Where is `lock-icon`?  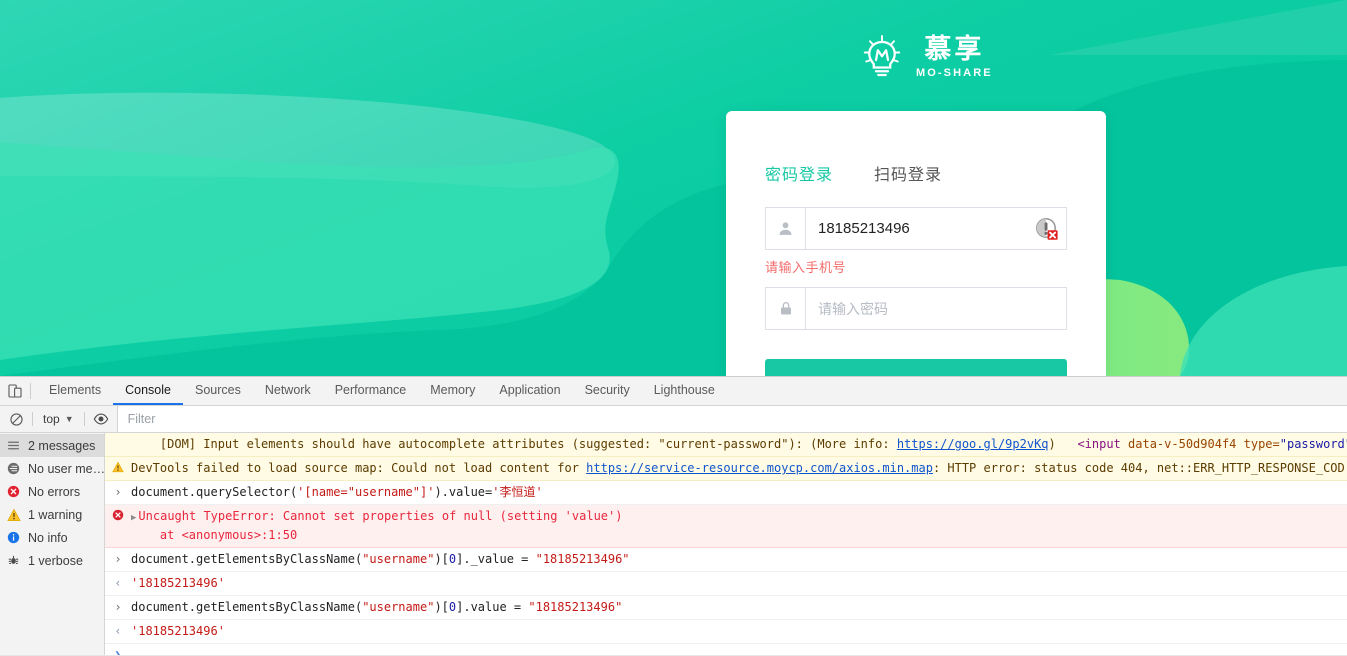
lock-icon is located at coordinates (786, 308).